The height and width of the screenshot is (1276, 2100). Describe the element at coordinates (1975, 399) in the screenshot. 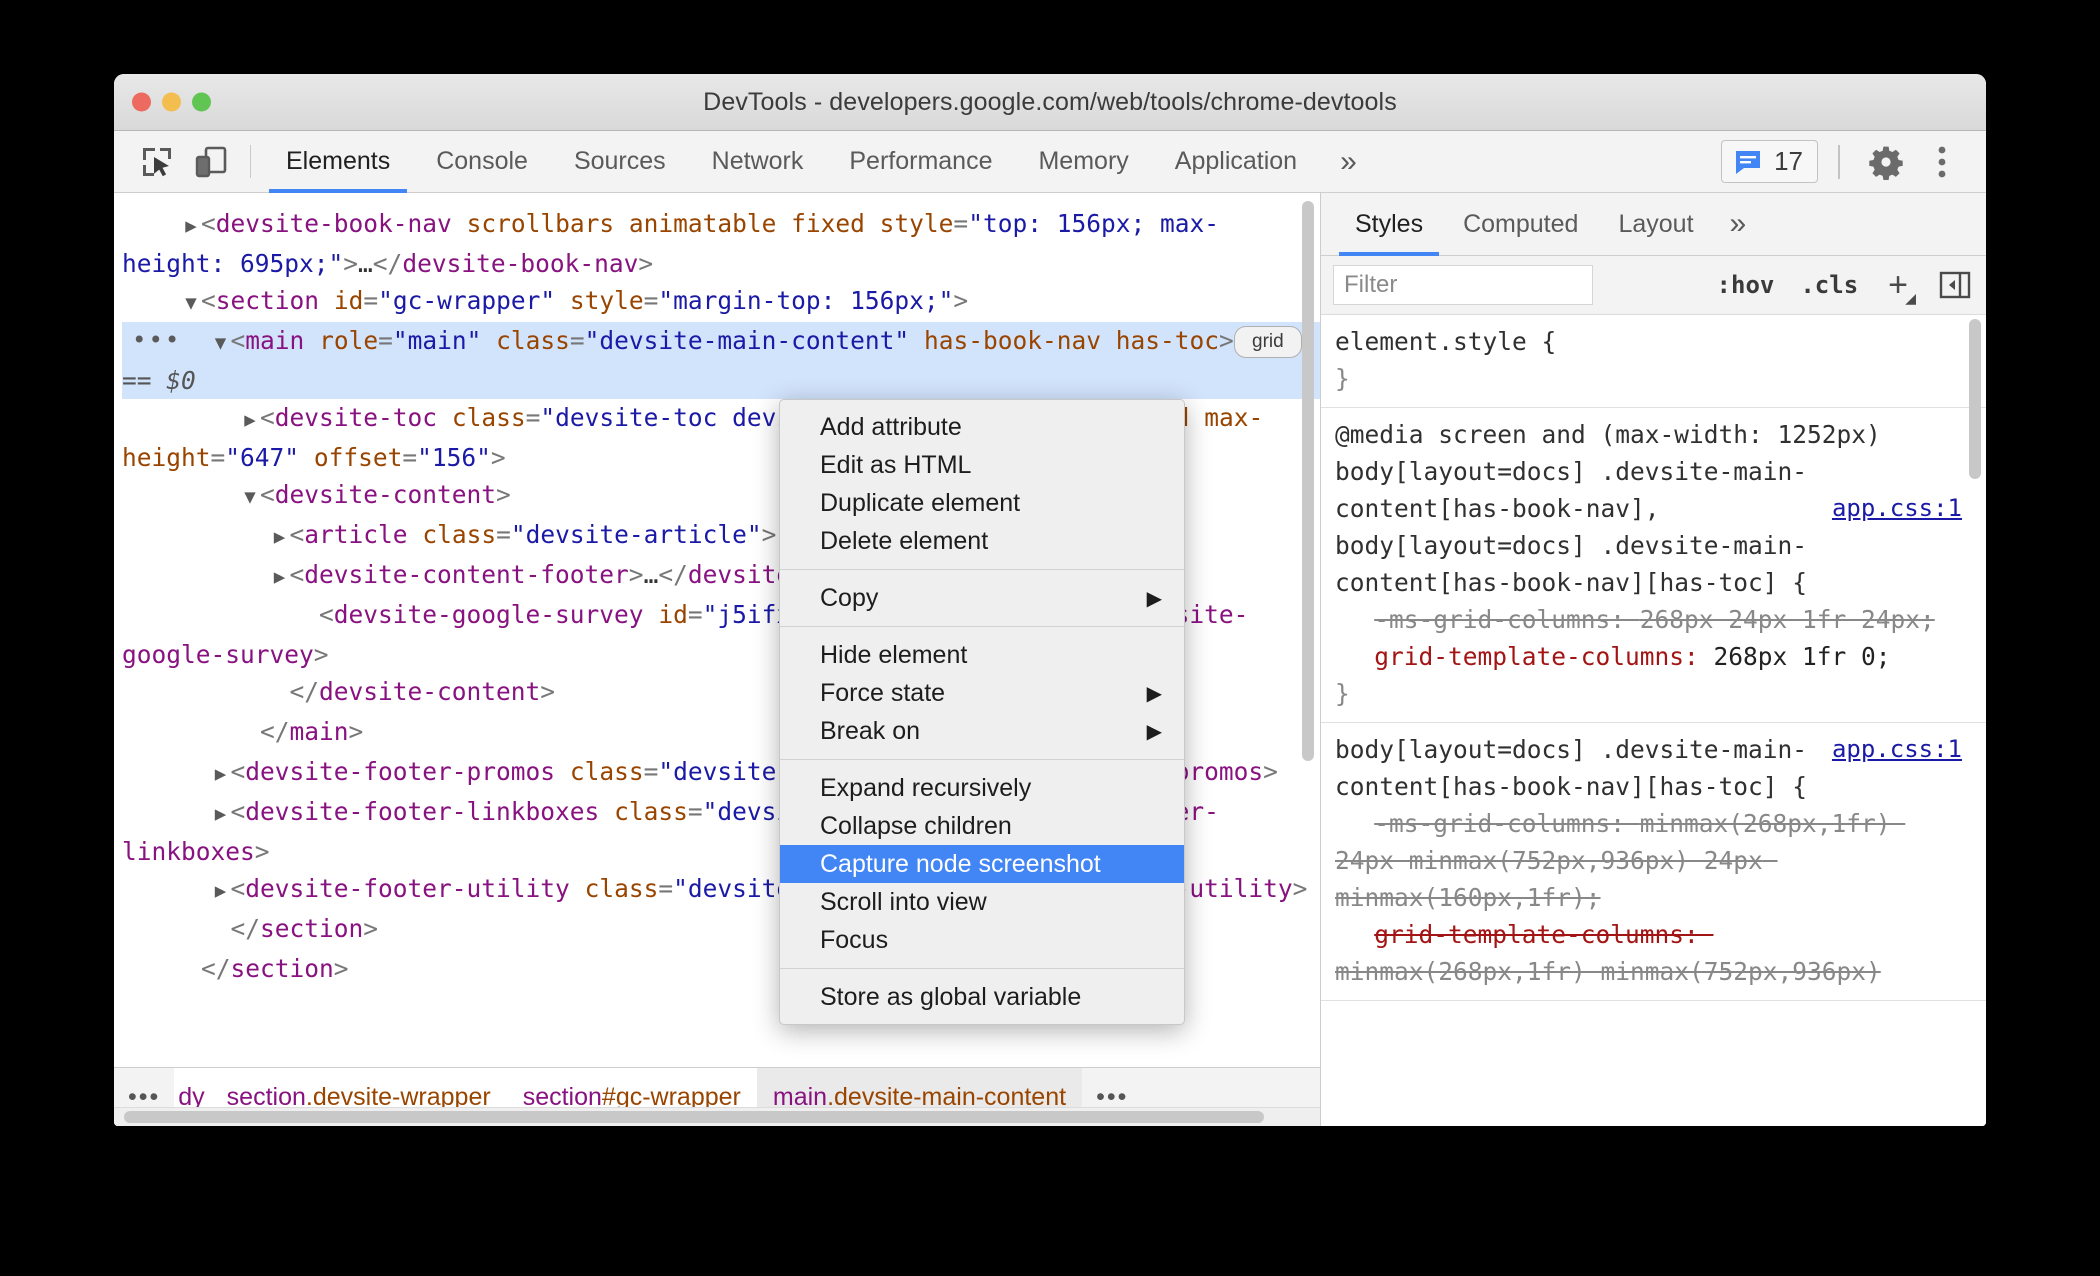

I see `styles-vertical-scrollbar` at that location.